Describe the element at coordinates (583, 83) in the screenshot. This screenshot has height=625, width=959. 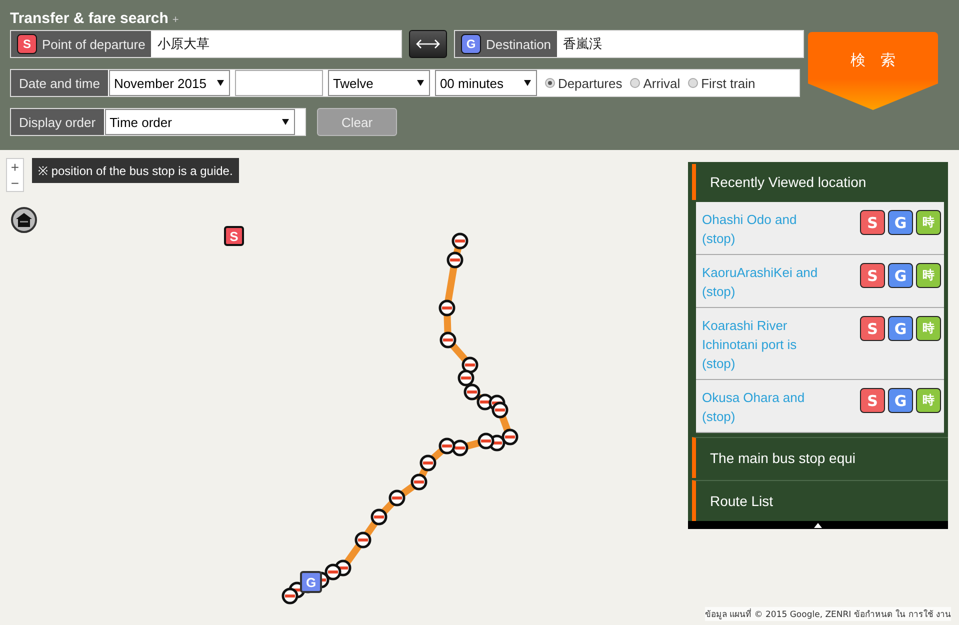
I see `time-type-radio: Departures` at that location.